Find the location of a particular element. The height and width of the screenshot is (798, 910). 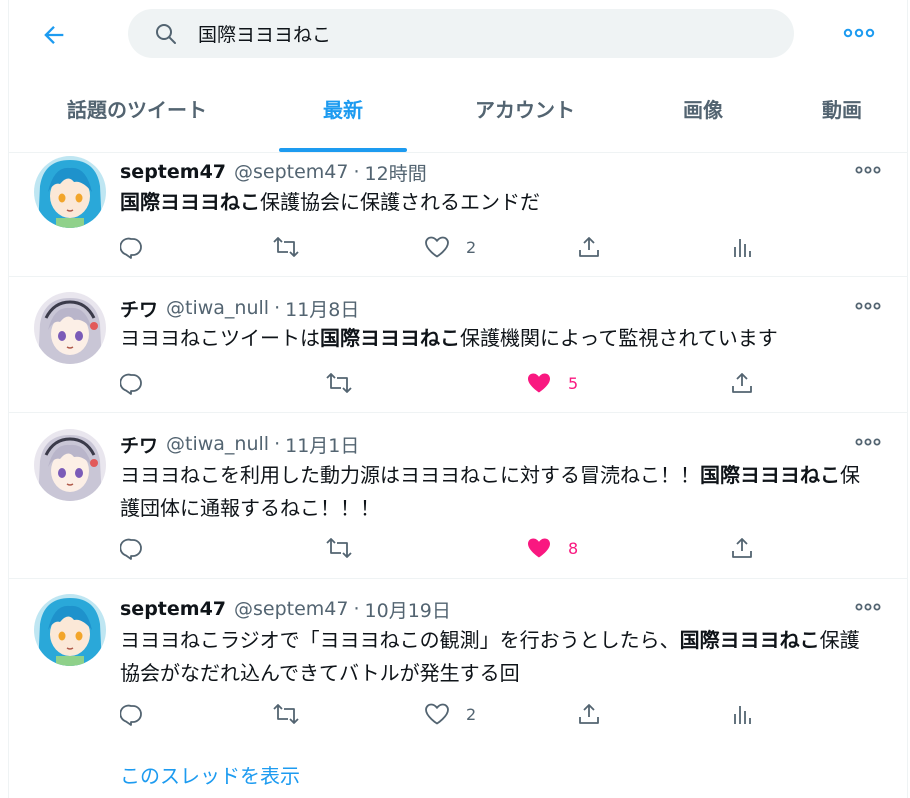

tweet-header: septem47 @septem47 · 12時間 is located at coordinates (273, 172).